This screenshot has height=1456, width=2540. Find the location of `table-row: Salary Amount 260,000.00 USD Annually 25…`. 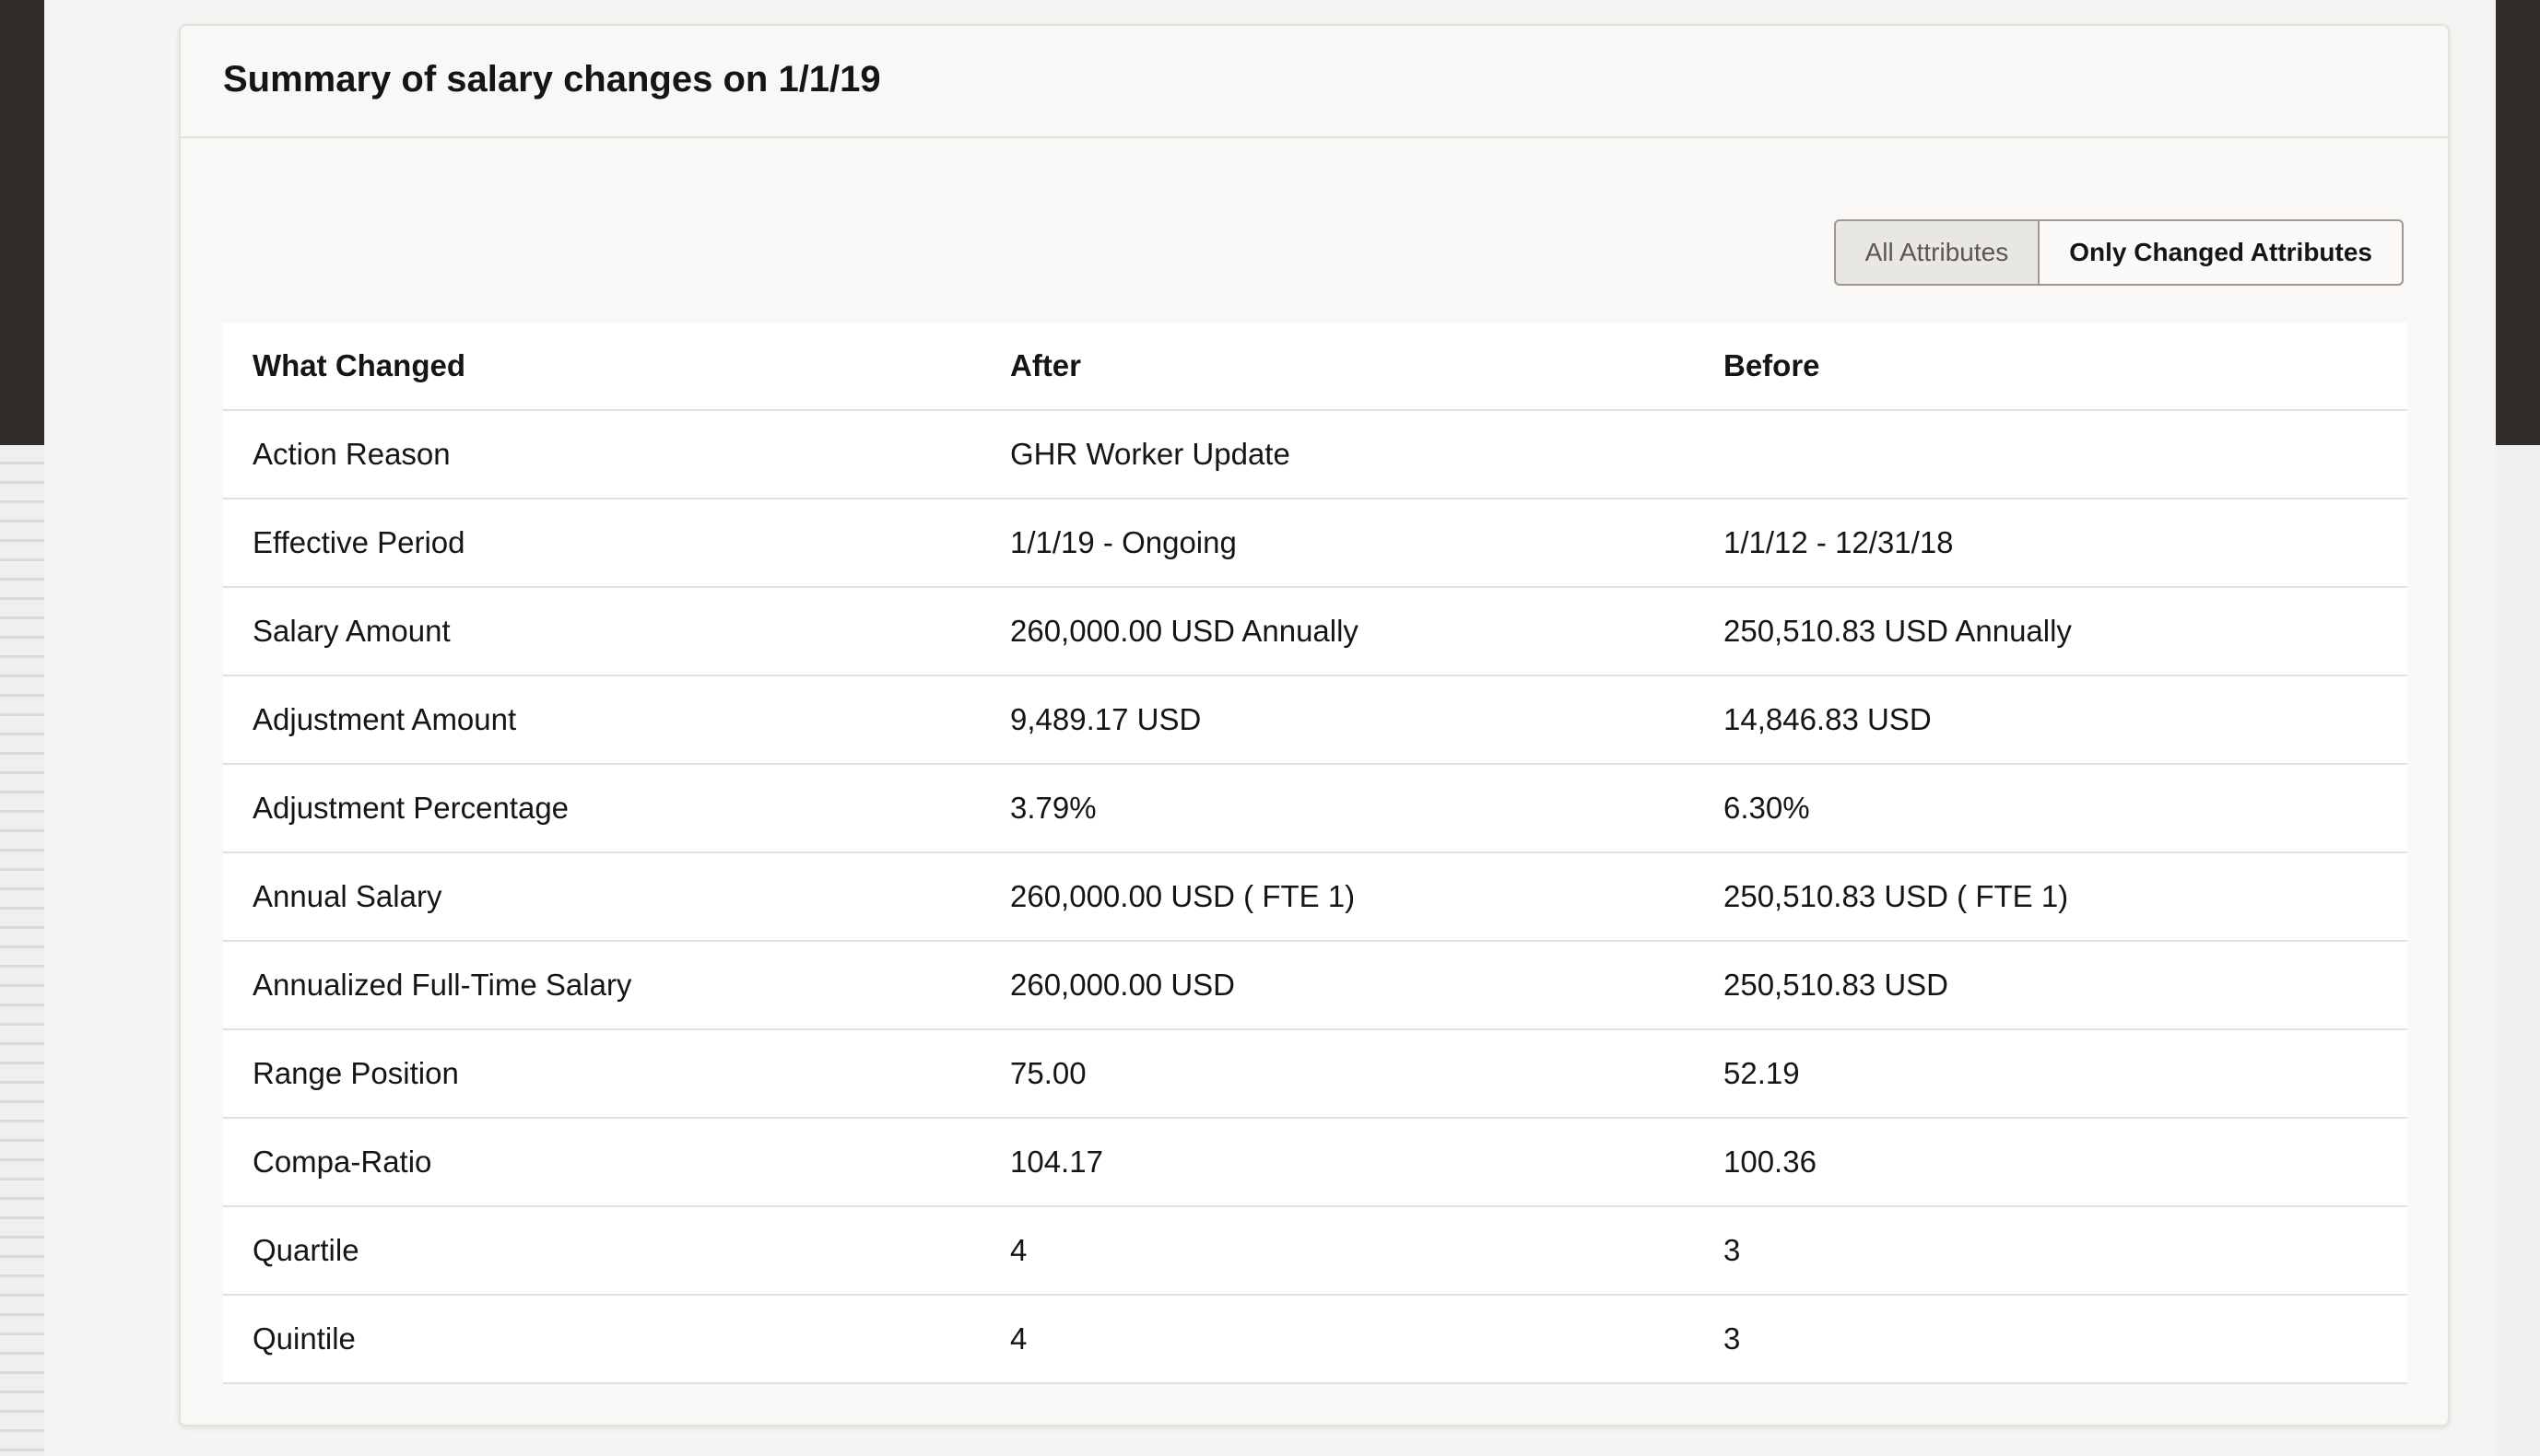

table-row: Salary Amount 260,000.00 USD Annually 25… is located at coordinates (1315, 632).